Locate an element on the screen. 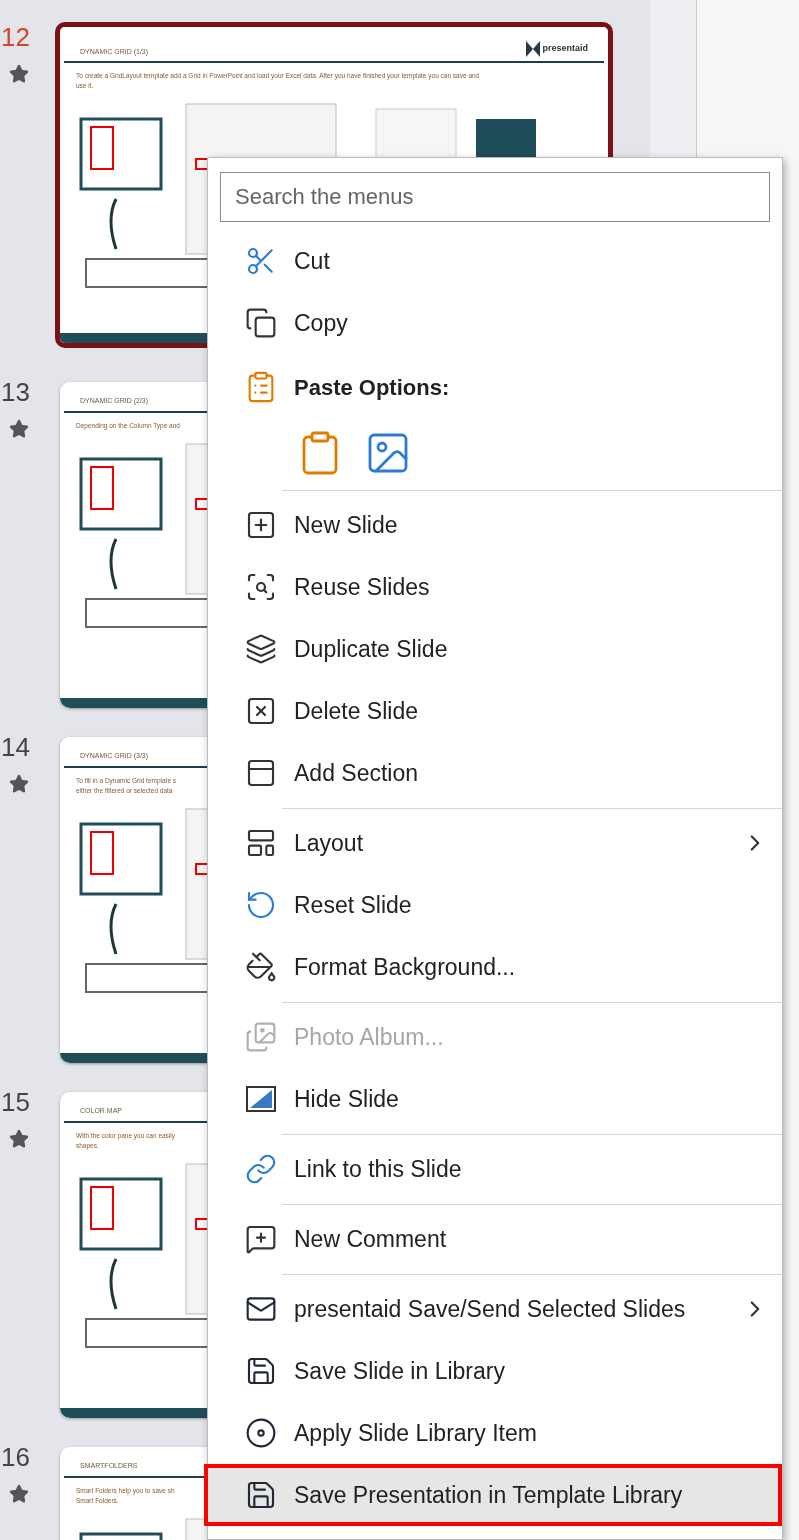 This screenshot has width=799, height=1540. menu-section-header: Paste Options: is located at coordinates (372, 387).